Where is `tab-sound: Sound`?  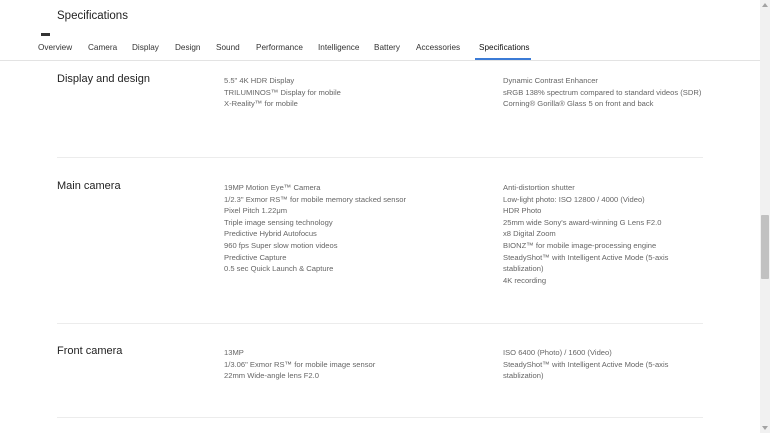
tab-sound: Sound is located at coordinates (228, 47).